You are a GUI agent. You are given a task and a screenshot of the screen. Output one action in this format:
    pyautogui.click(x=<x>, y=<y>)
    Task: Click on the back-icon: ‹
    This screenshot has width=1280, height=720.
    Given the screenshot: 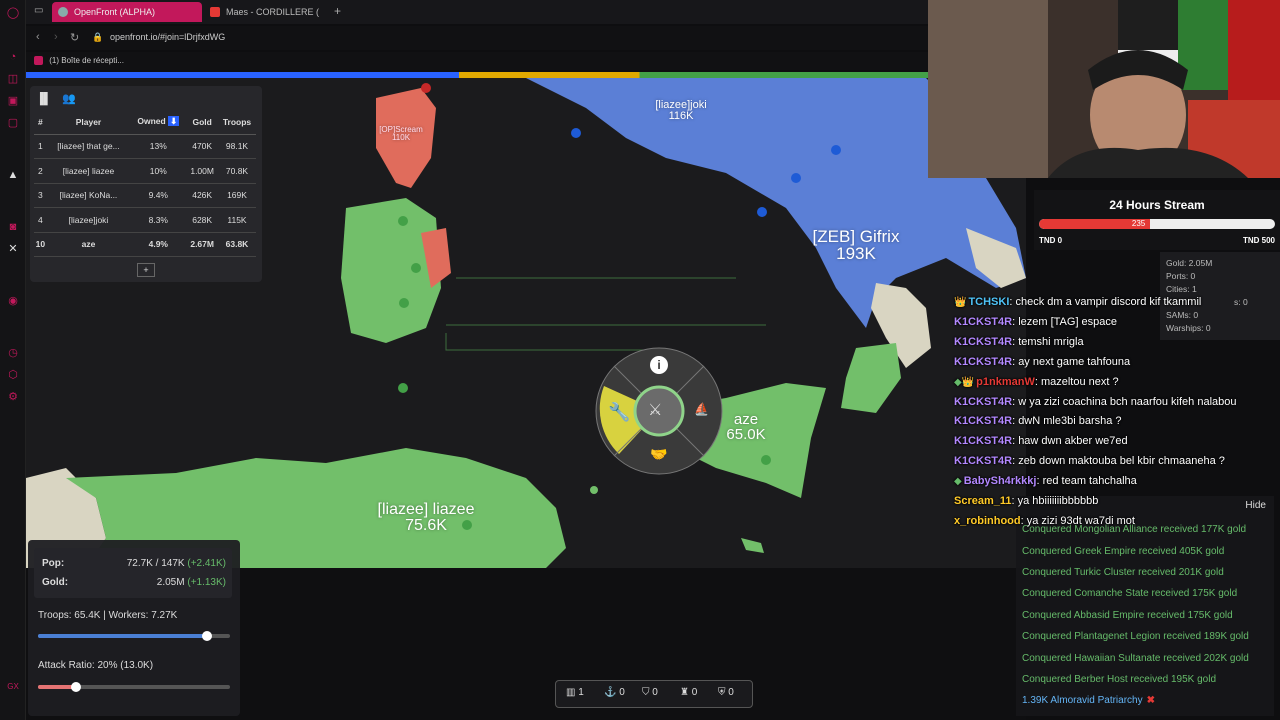 What is the action you would take?
    pyautogui.click(x=38, y=37)
    